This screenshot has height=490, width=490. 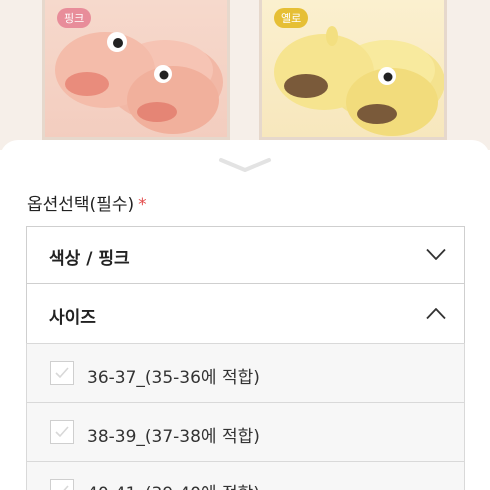 What do you see at coordinates (173, 378) in the screenshot?
I see `size-option-label: 36-37_(35-36에 적합)` at bounding box center [173, 378].